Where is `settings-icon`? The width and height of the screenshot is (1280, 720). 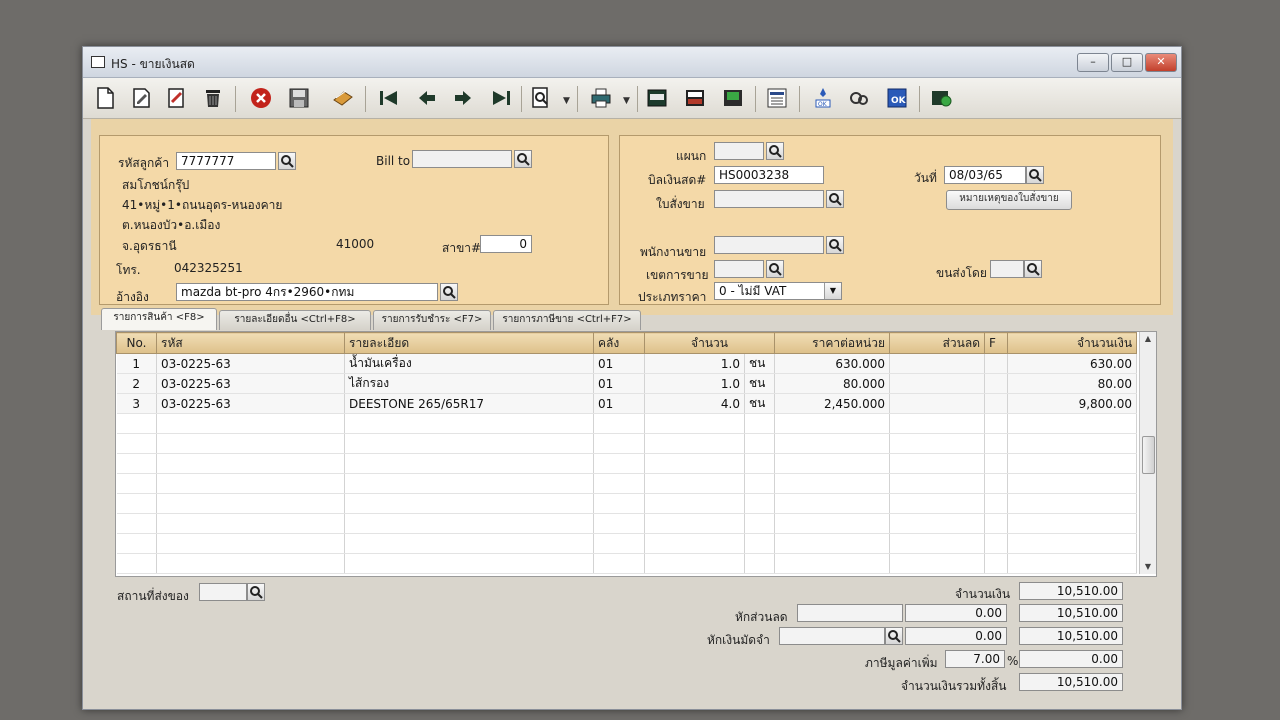 settings-icon is located at coordinates (941, 98).